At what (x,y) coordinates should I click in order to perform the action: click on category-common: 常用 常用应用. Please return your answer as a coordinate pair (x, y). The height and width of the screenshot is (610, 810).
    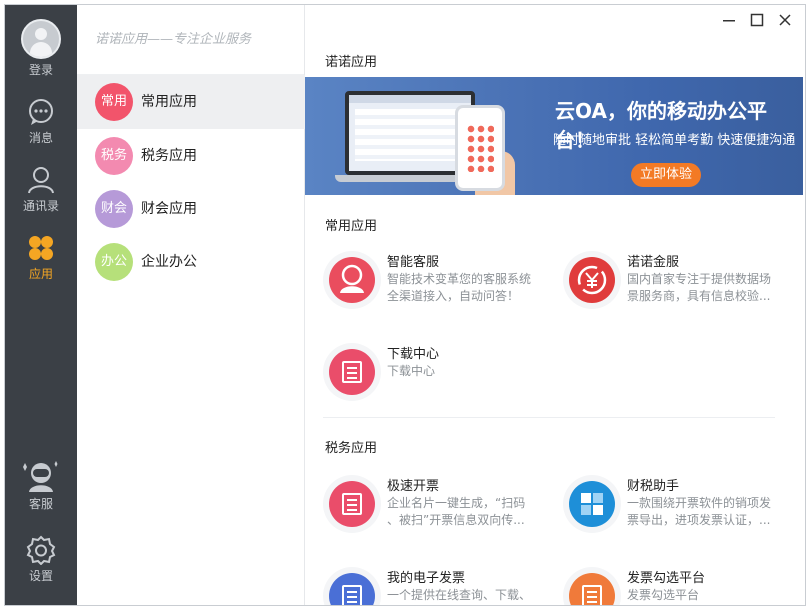
    Looking at the image, I should click on (191, 102).